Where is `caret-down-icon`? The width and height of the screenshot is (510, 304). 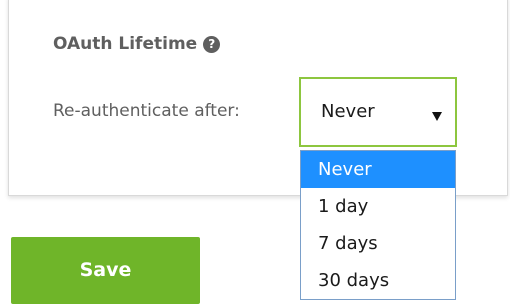
caret-down-icon is located at coordinates (437, 116).